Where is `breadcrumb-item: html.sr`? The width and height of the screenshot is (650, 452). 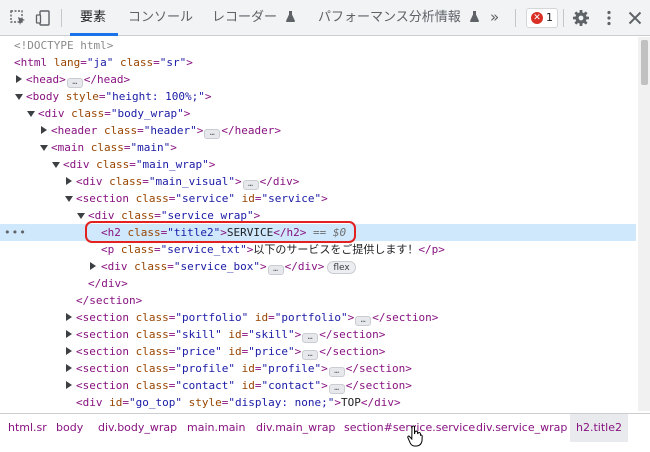
breadcrumb-item: html.sr is located at coordinates (27, 428).